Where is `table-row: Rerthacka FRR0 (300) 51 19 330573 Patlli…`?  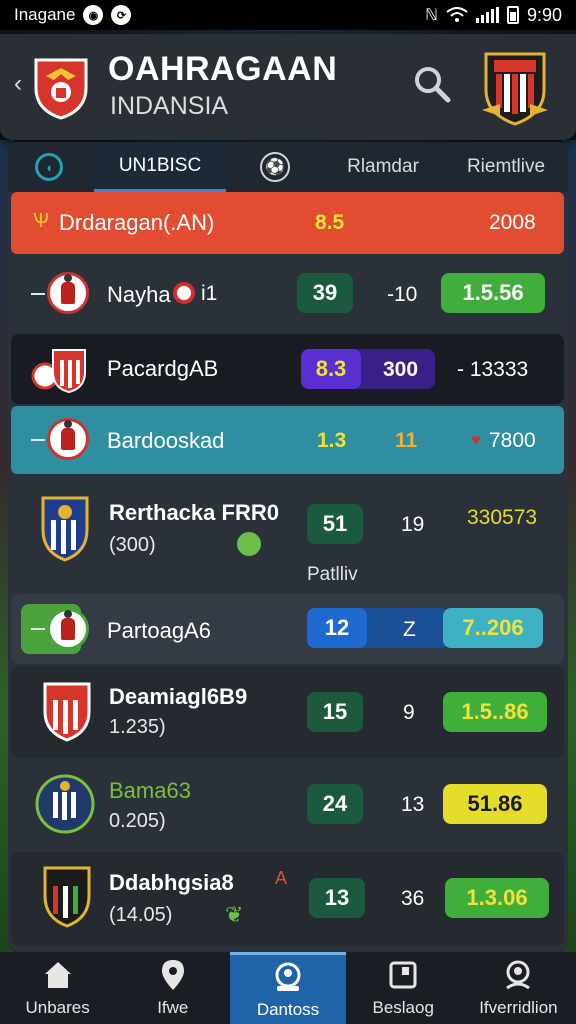
table-row: Rerthacka FRR0 (300) 51 19 330573 Patlli… is located at coordinates (287, 535).